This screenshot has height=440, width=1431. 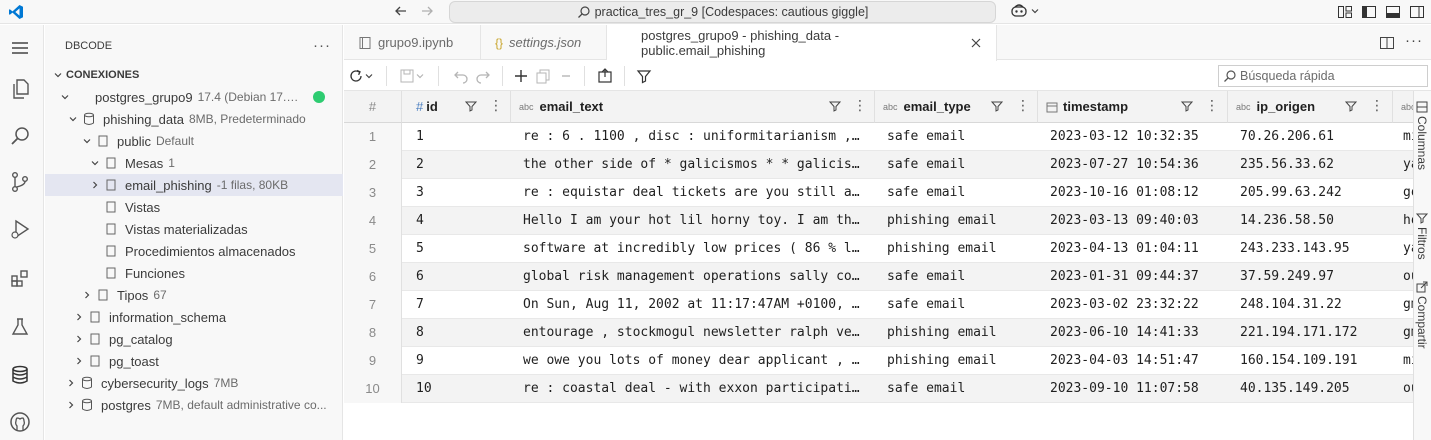 What do you see at coordinates (1136, 305) in the screenshot?
I see `table-cell-timestamp: 2023-03-02 23:32:22` at bounding box center [1136, 305].